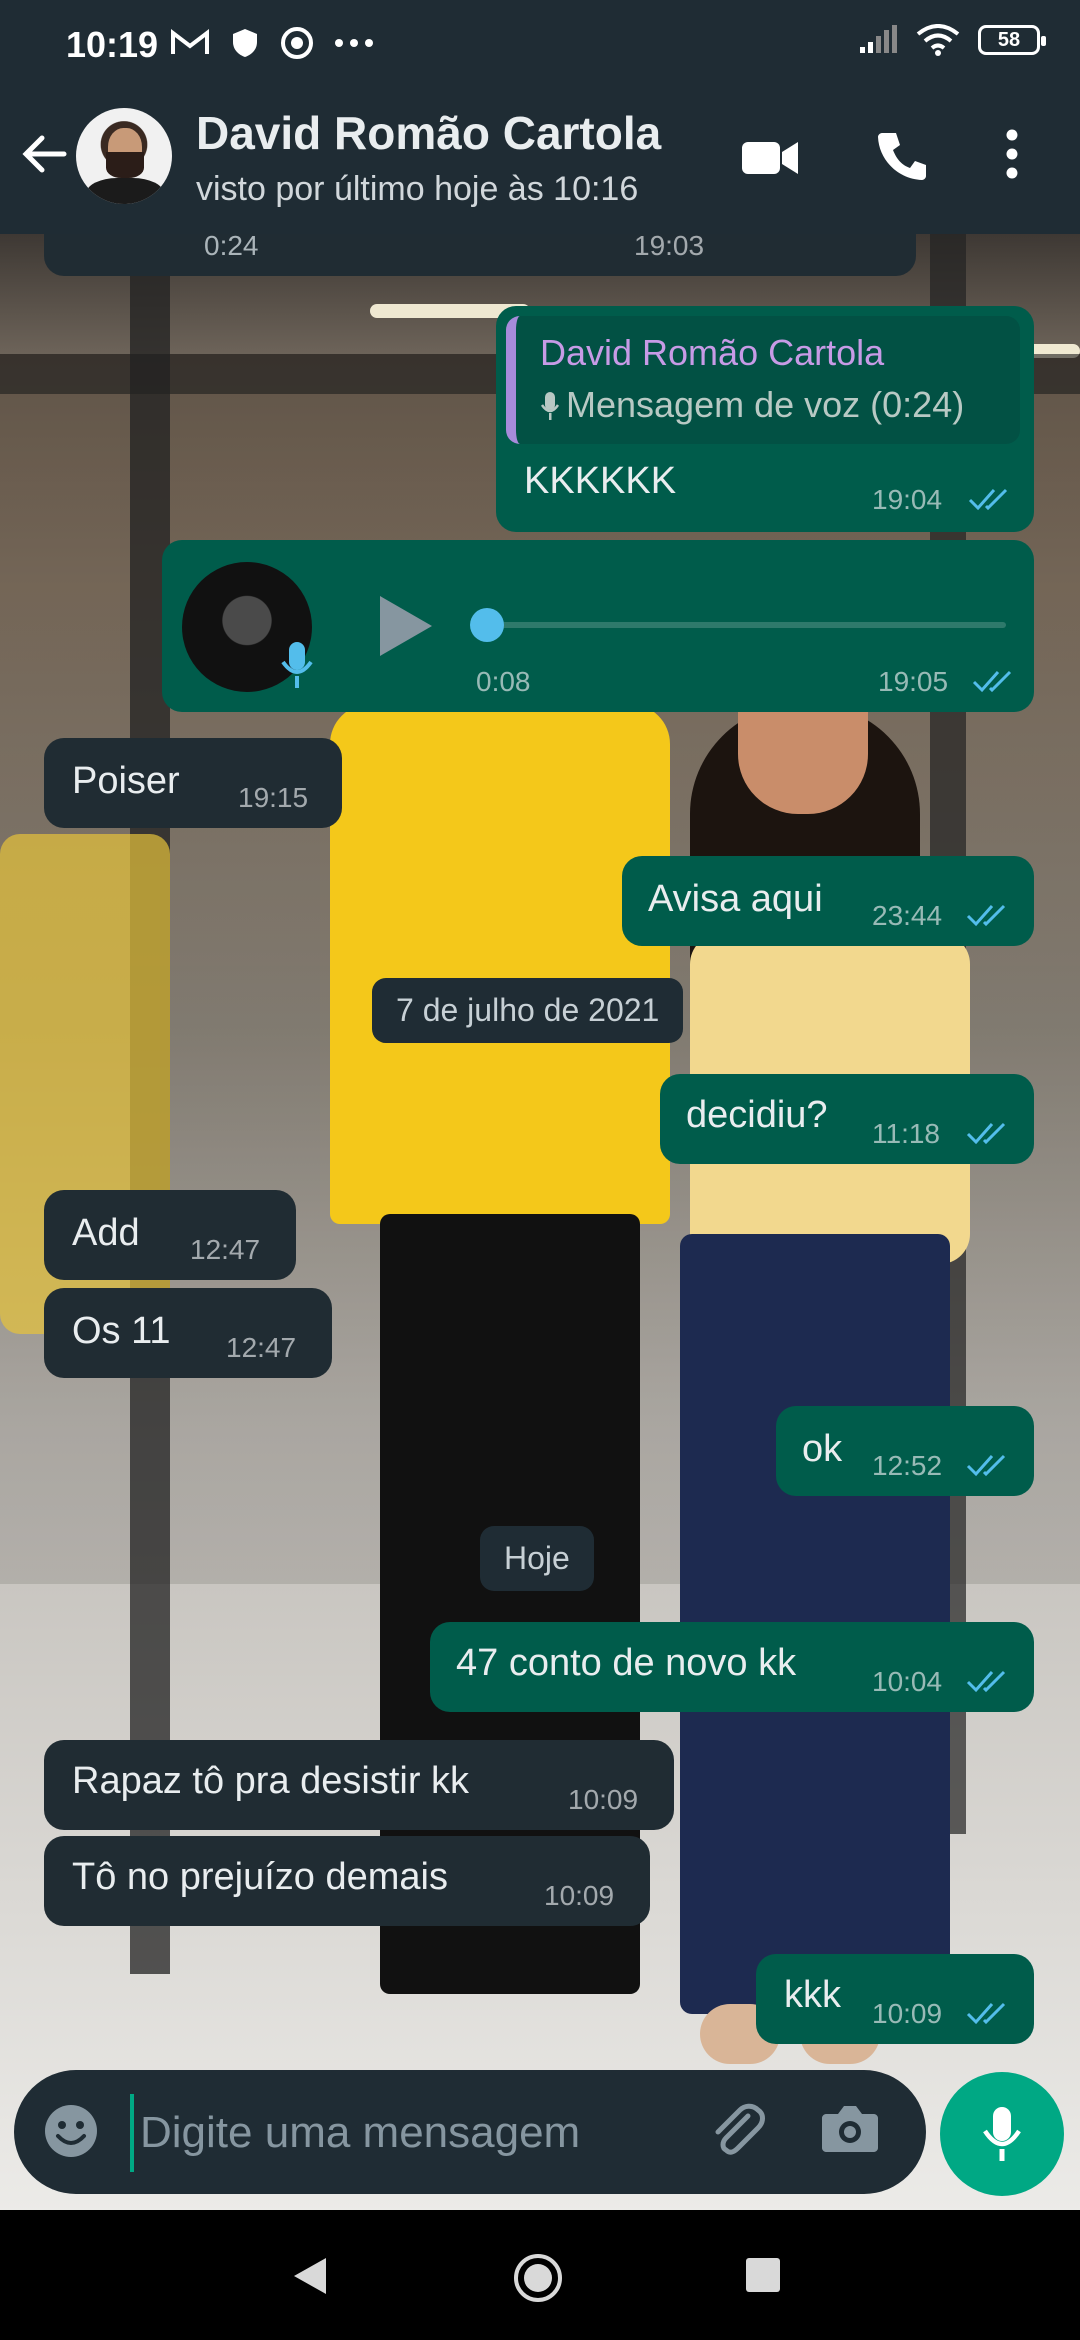  What do you see at coordinates (735, 899) in the screenshot?
I see `message-text: Avisa aqui` at bounding box center [735, 899].